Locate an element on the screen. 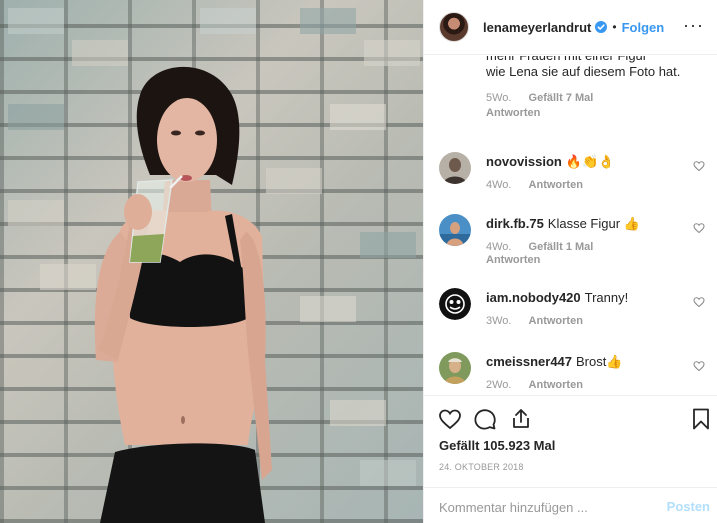 The width and height of the screenshot is (717, 523). comment-text: Klasse Figur 👍 is located at coordinates (593, 223).